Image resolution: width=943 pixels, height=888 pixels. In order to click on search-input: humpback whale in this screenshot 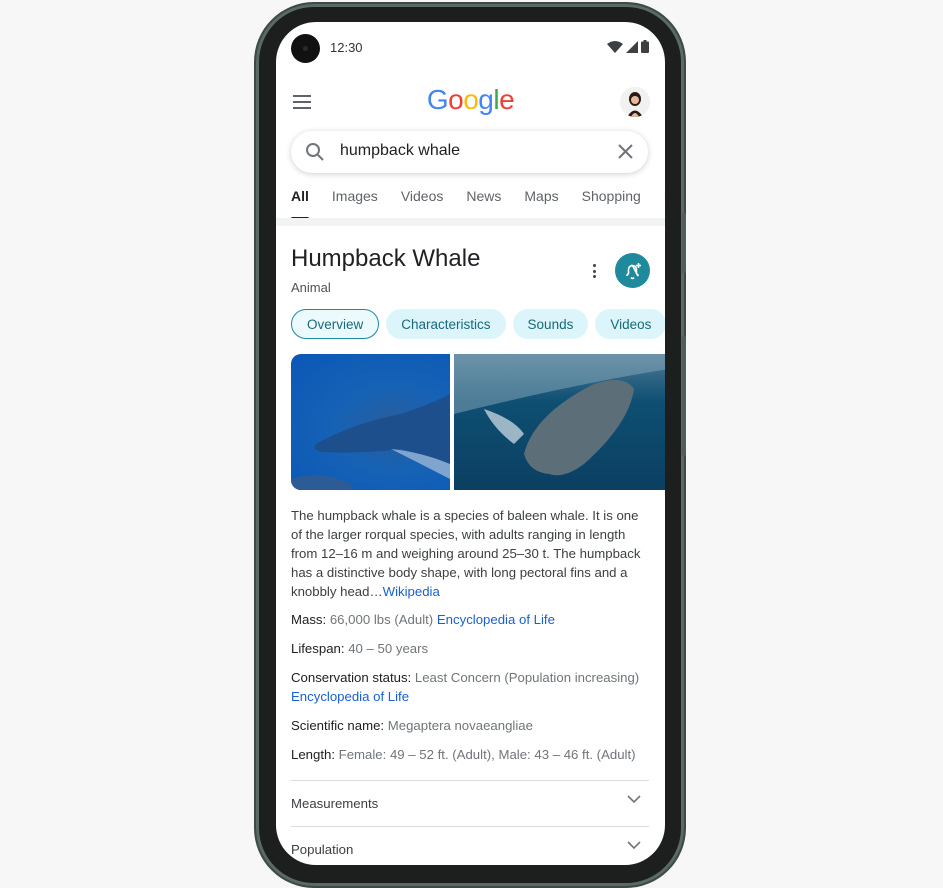, I will do `click(400, 151)`.